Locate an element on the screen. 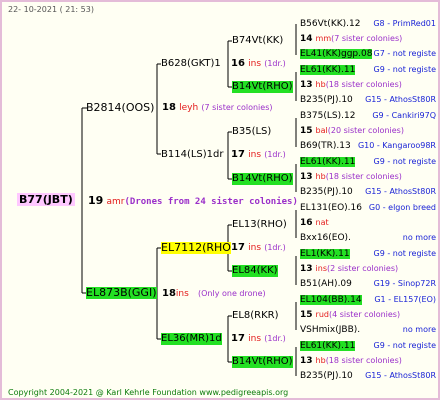  gen2-drone-2: 17 ins (1dr.) is located at coordinates (258, 248).